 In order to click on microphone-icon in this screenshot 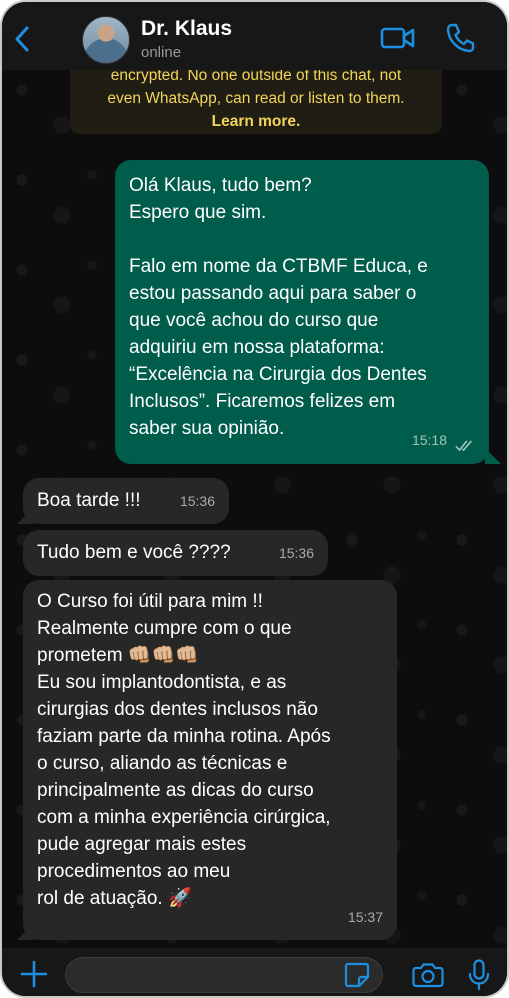, I will do `click(479, 975)`.